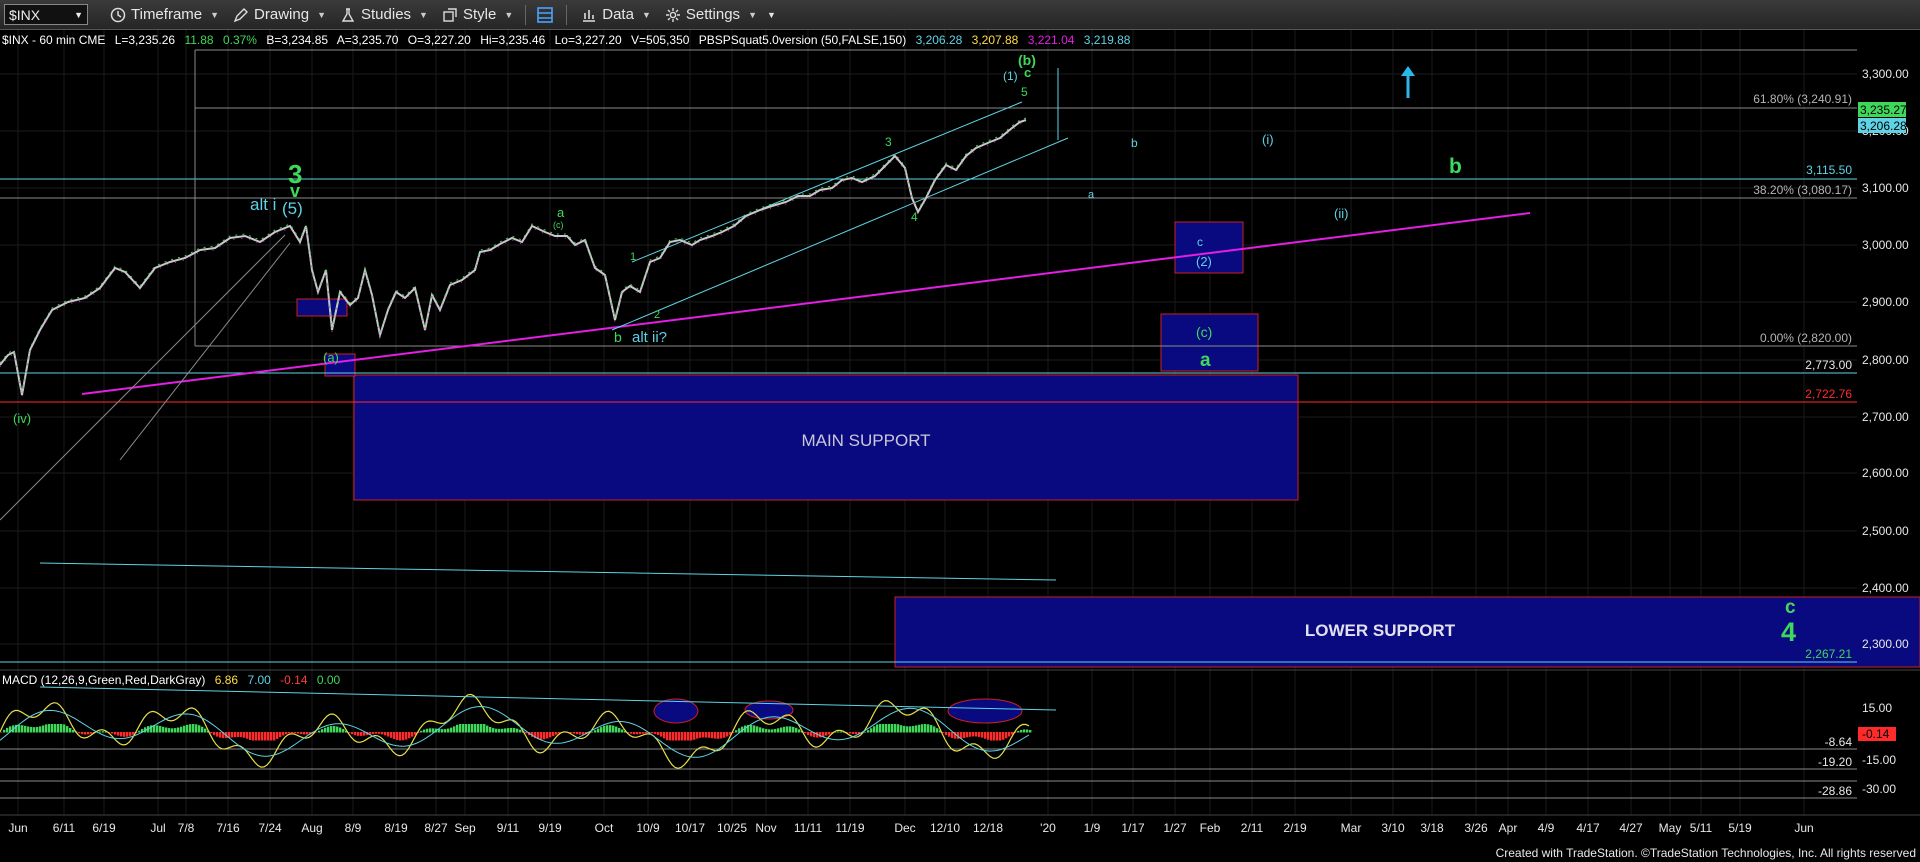 This screenshot has height=862, width=1920. Describe the element at coordinates (1885, 188) in the screenshot. I see `price-axis-label: 3,100.00` at that location.